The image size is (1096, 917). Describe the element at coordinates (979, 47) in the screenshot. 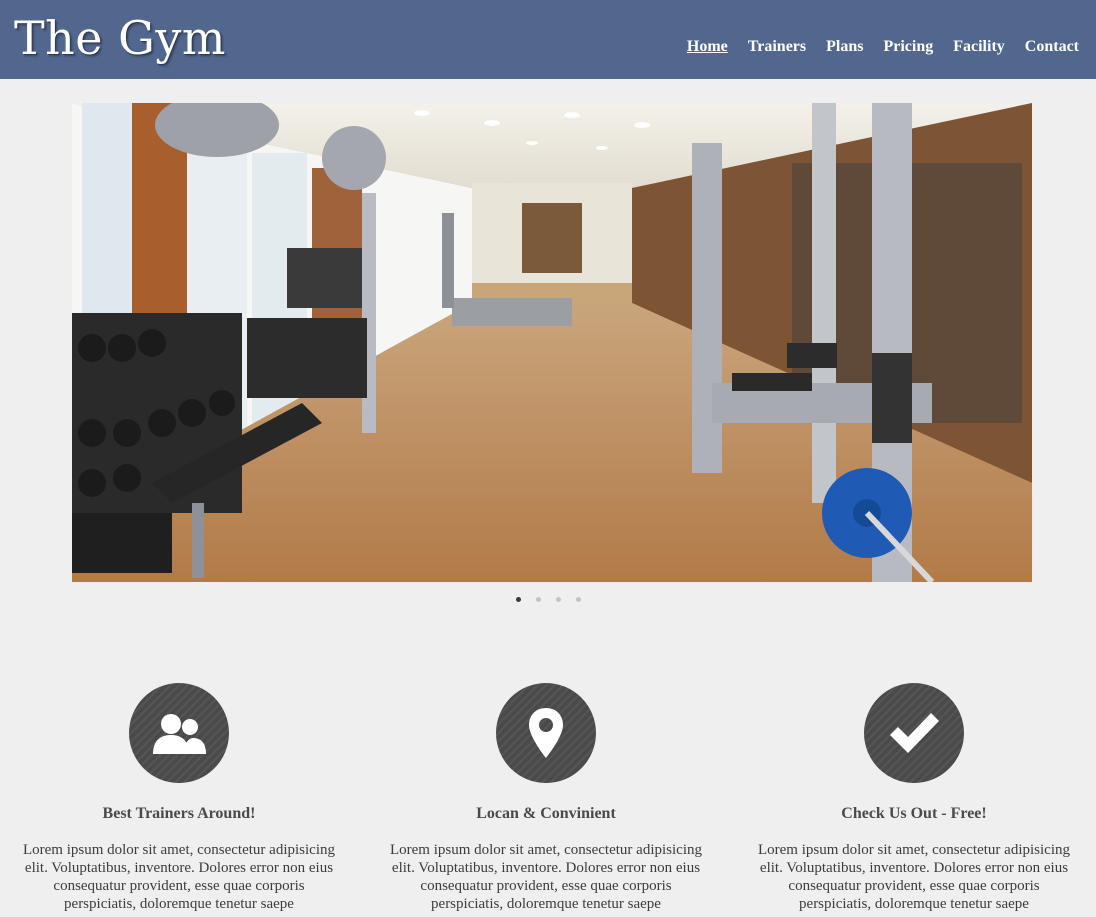

I see `nav-facility: Facility` at that location.